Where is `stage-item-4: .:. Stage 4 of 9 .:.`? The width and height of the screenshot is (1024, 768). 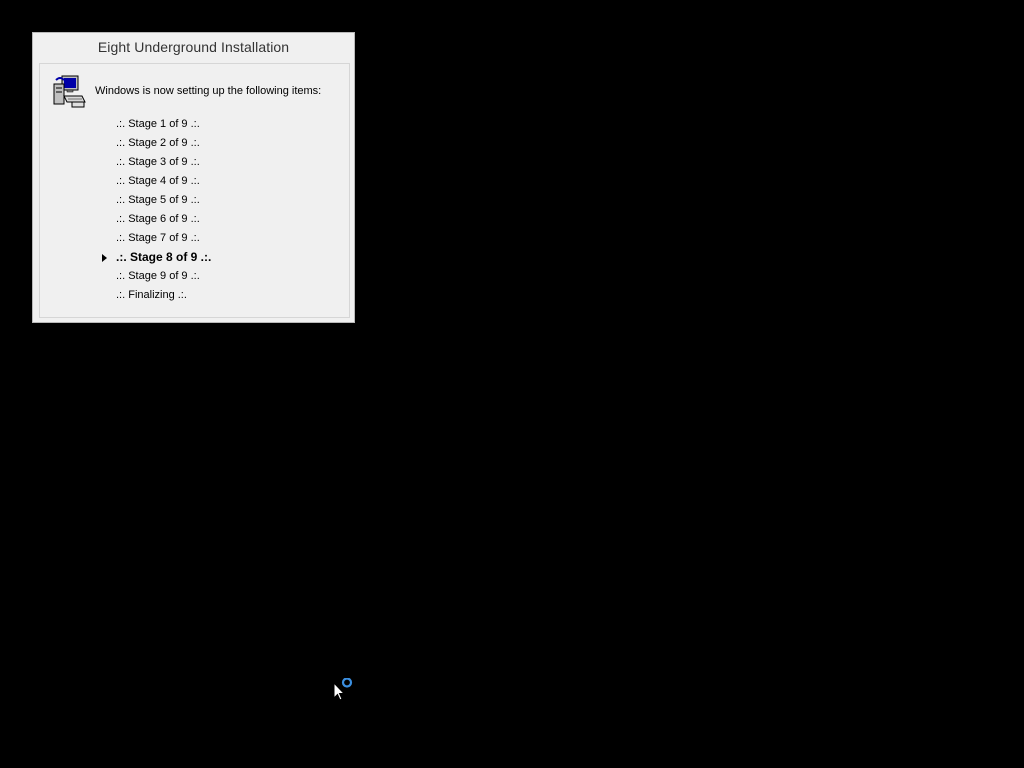
stage-item-4: .:. Stage 4 of 9 .:. is located at coordinates (194, 181).